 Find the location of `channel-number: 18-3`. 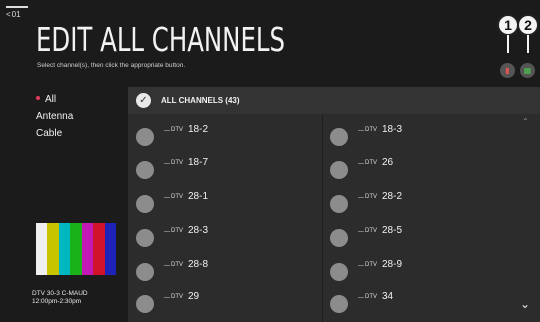

channel-number: 18-3 is located at coordinates (392, 129).